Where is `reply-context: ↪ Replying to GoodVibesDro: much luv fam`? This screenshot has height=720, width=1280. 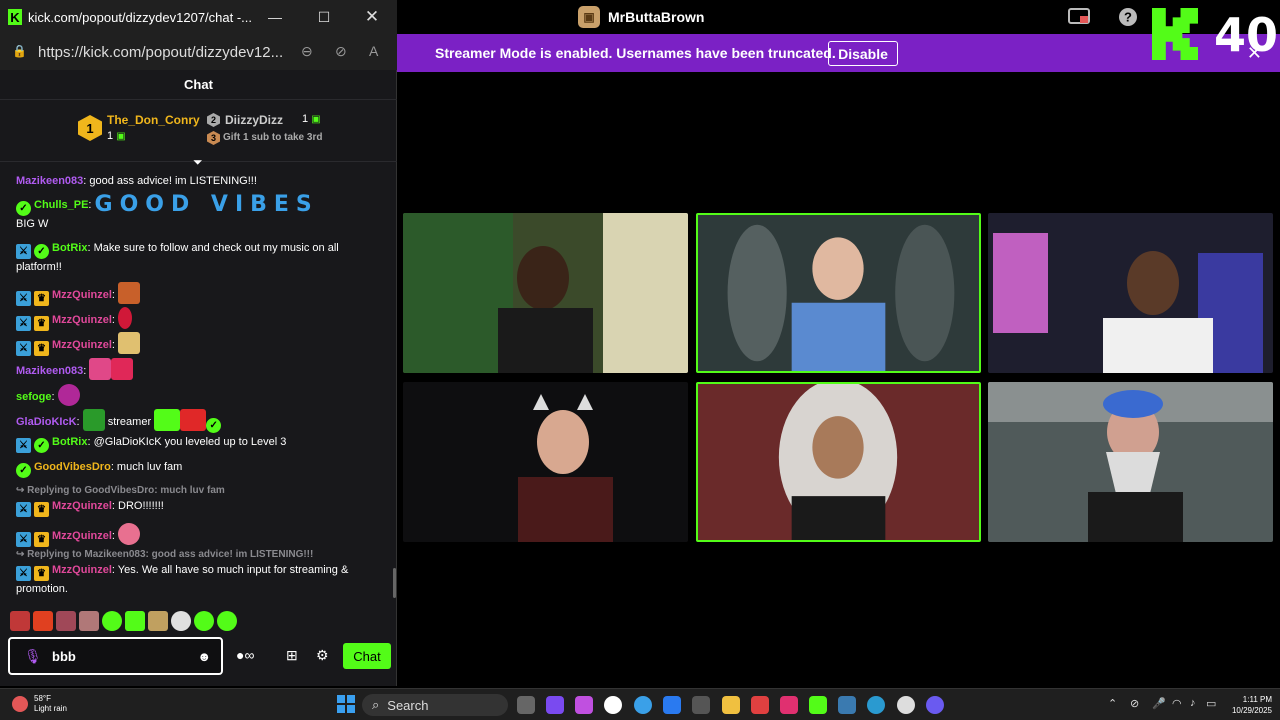
reply-context: ↪ Replying to GoodVibesDro: much luv fam is located at coordinates (120, 490).